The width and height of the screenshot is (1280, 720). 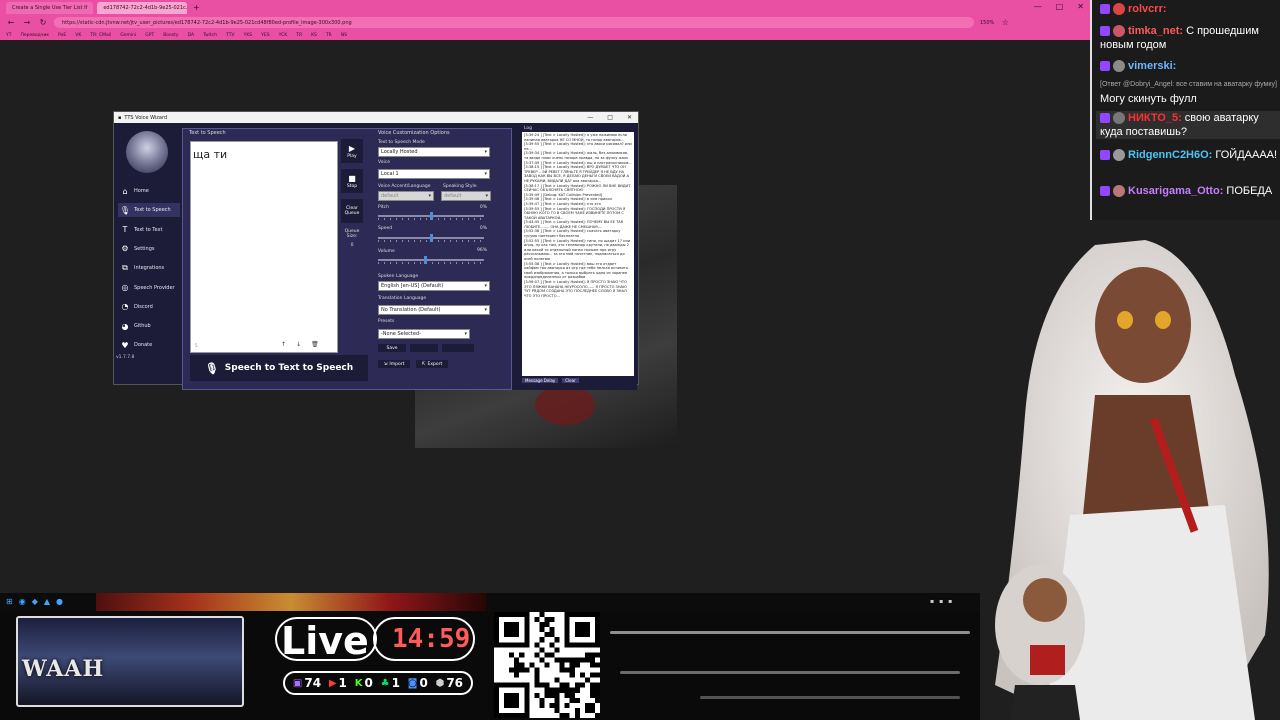 What do you see at coordinates (248, 35) in the screenshot?
I see `bookmark-item: YKS` at bounding box center [248, 35].